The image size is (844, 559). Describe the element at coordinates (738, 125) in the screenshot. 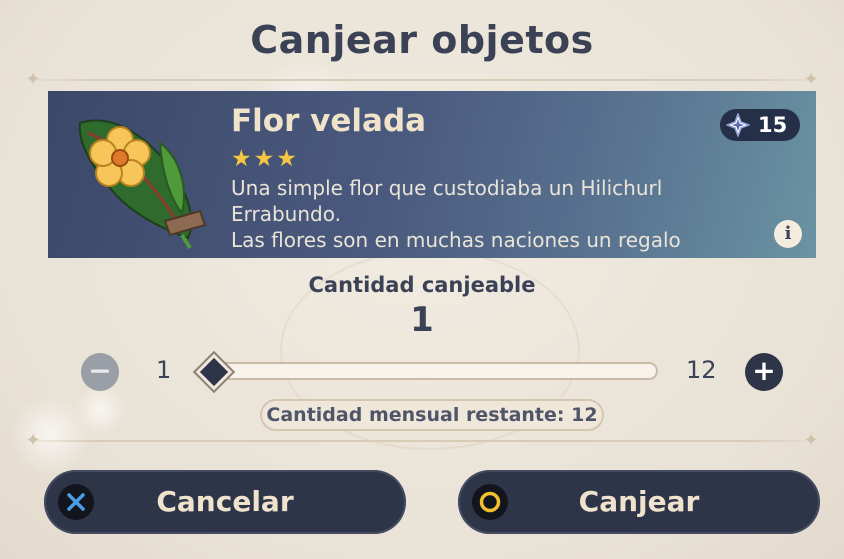

I see `starglitter-icon` at that location.